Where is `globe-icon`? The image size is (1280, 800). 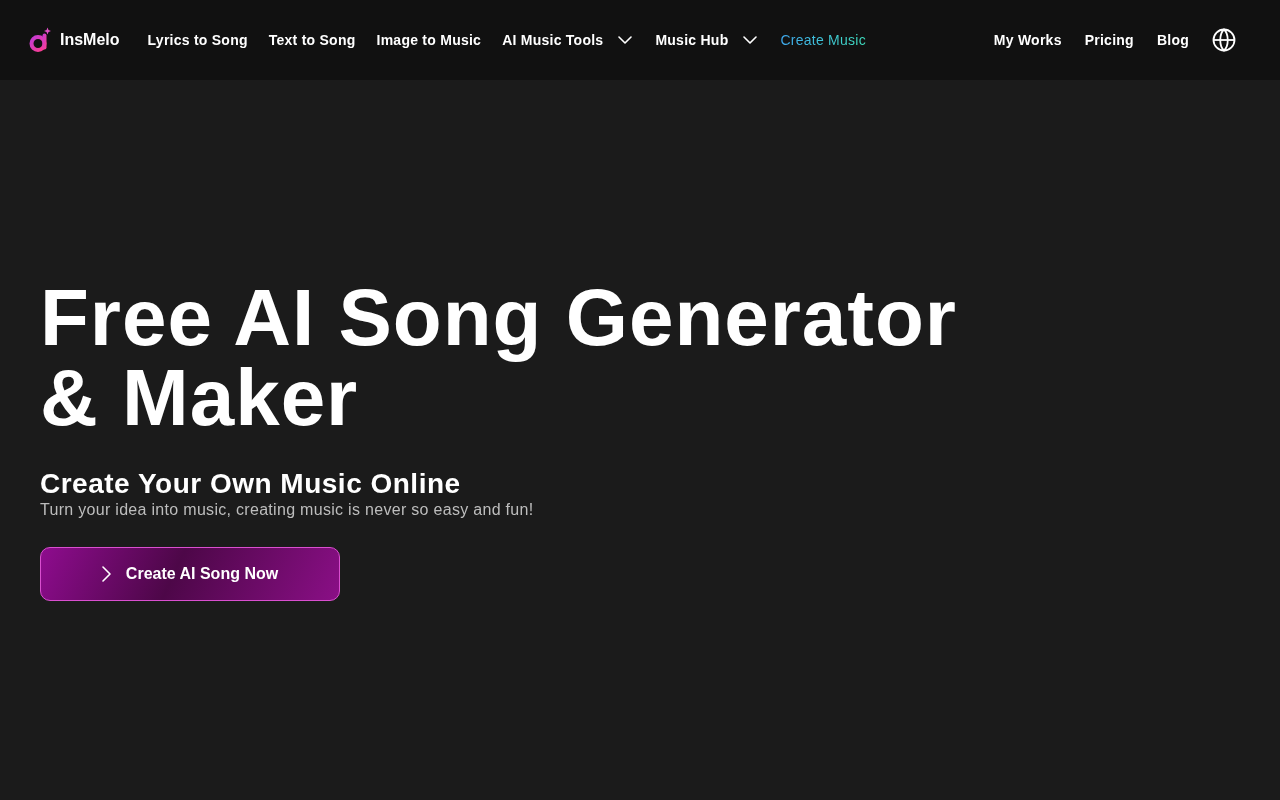
globe-icon is located at coordinates (1224, 40).